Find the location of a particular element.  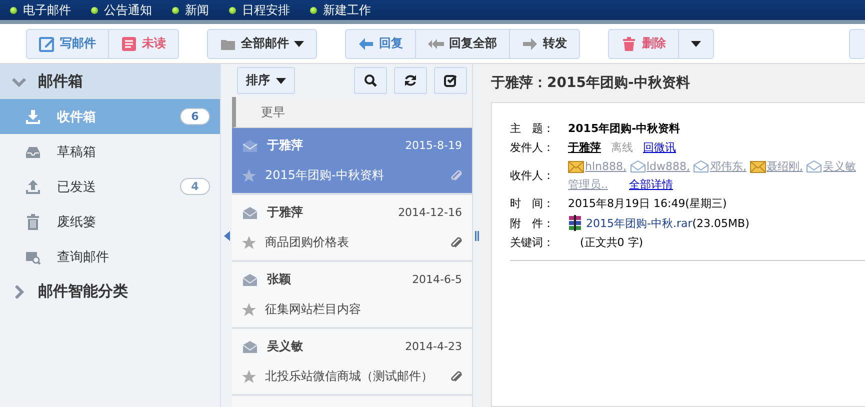

toolbar-button: 回复全部 is located at coordinates (462, 44).